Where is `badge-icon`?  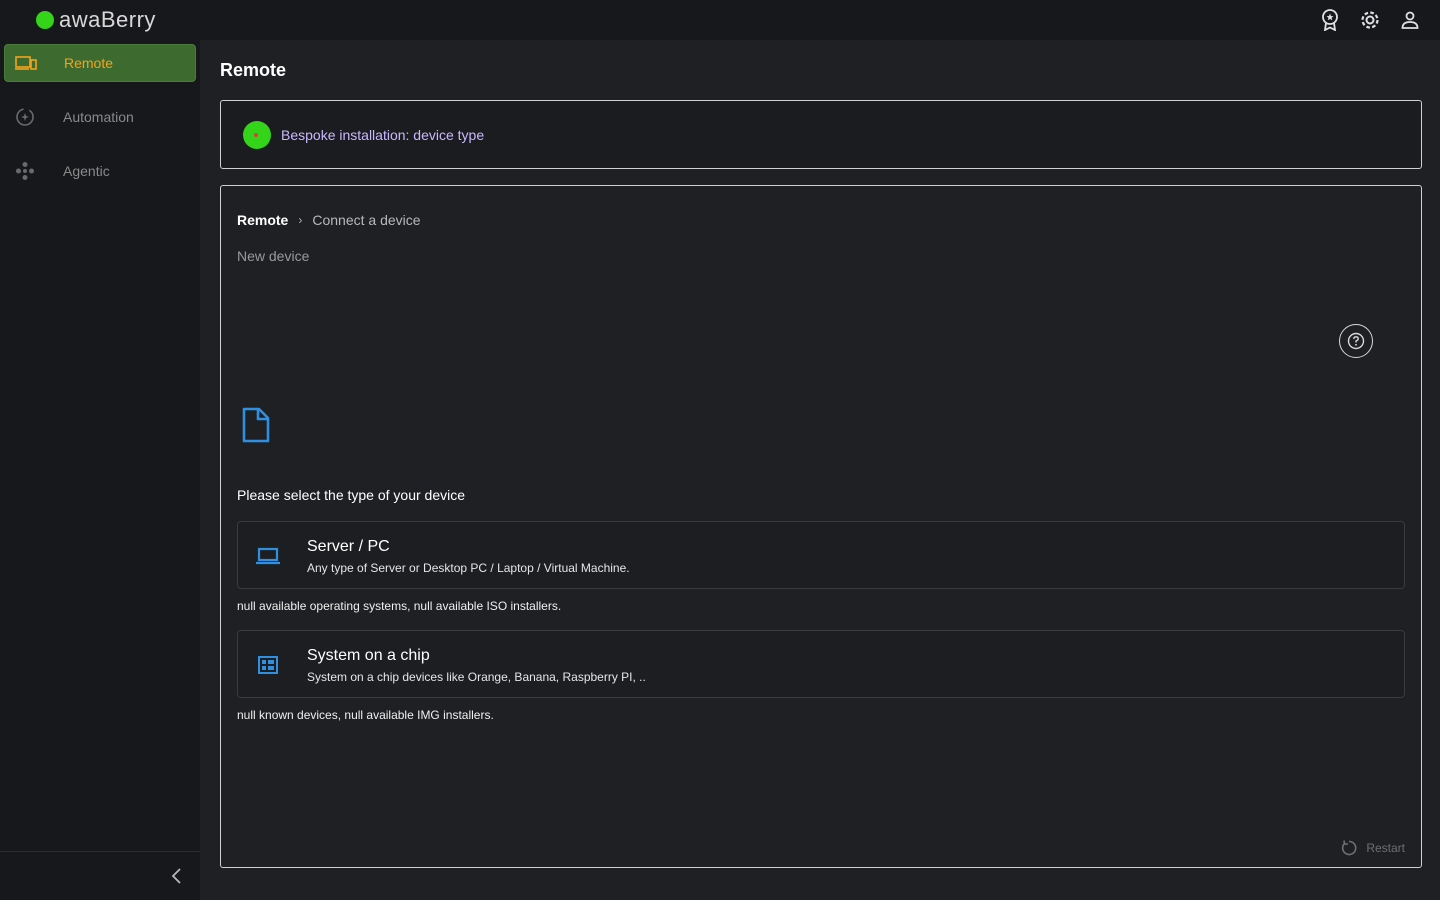 badge-icon is located at coordinates (1330, 20).